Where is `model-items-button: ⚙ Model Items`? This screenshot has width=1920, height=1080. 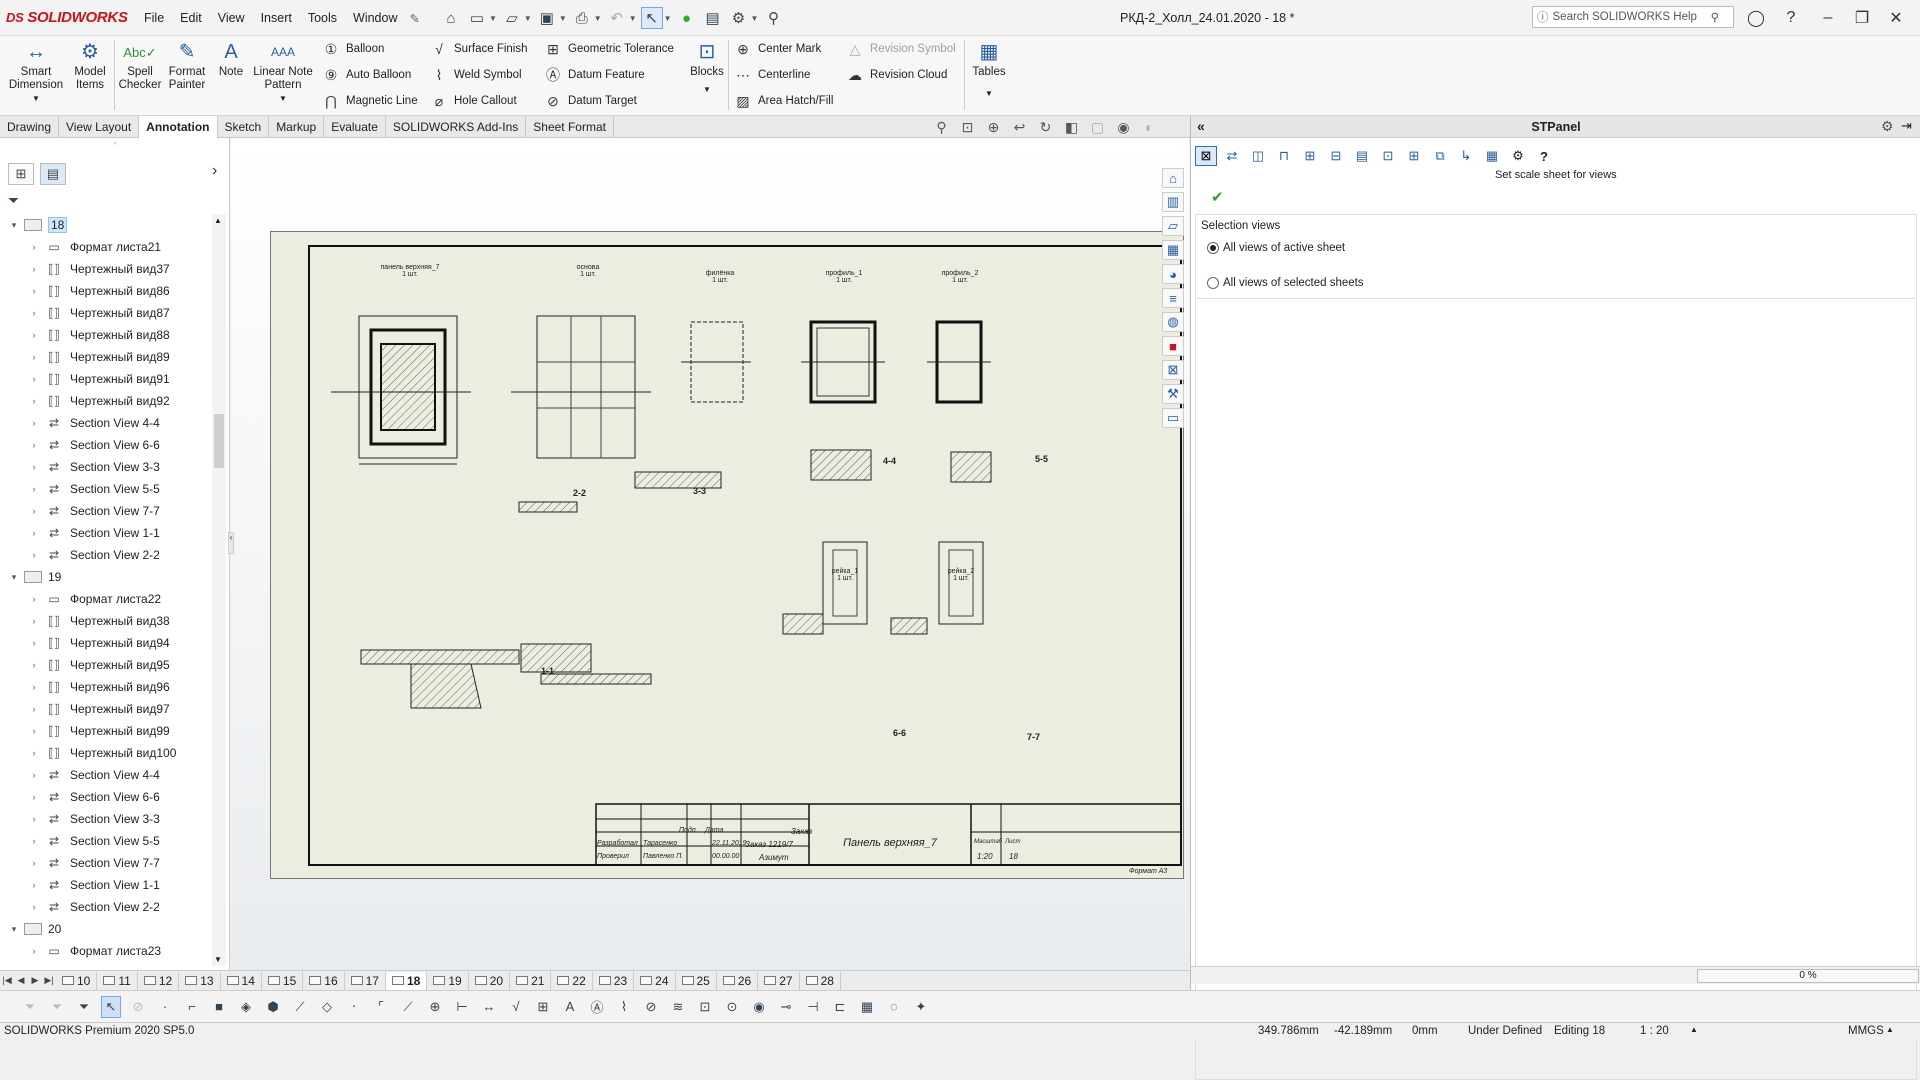
model-items-button: ⚙ Model Items is located at coordinates (90, 66).